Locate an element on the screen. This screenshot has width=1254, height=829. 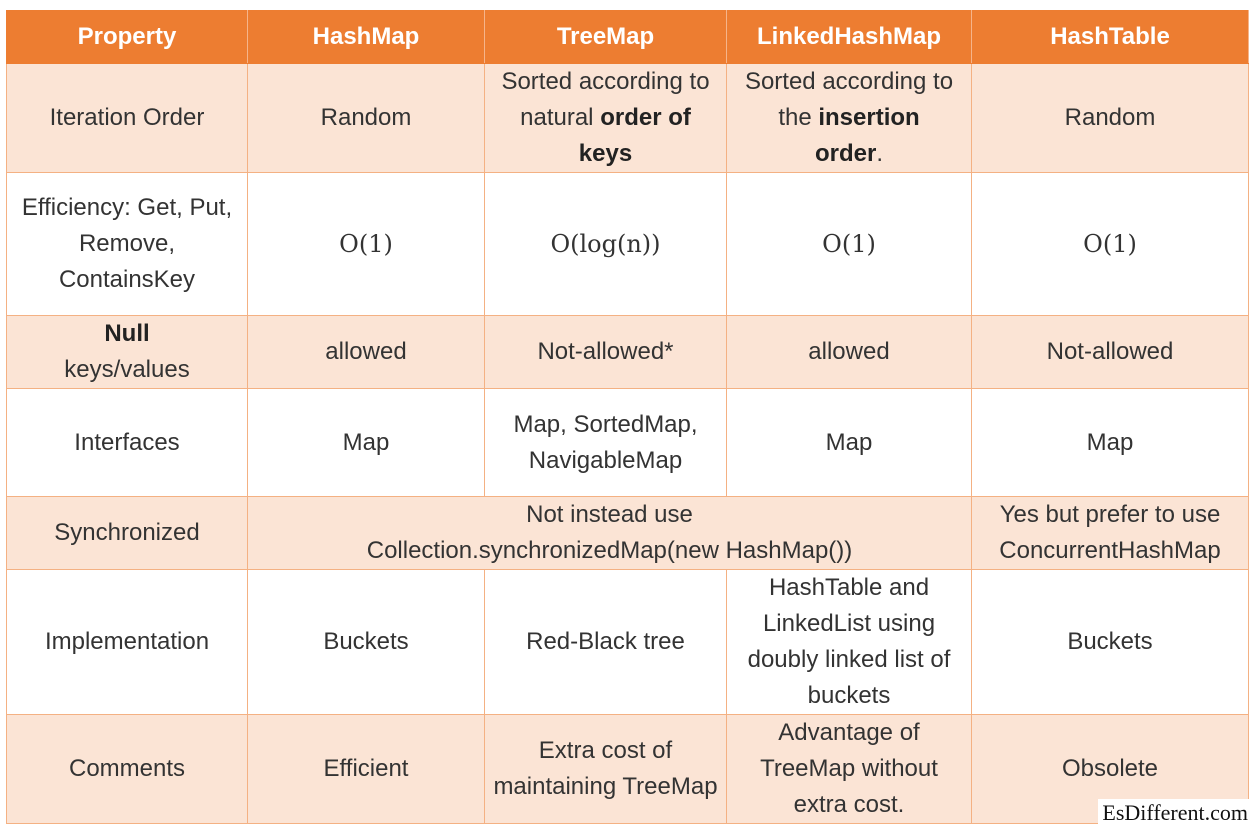
cell-treemap: Not-allowed* is located at coordinates (605, 352).